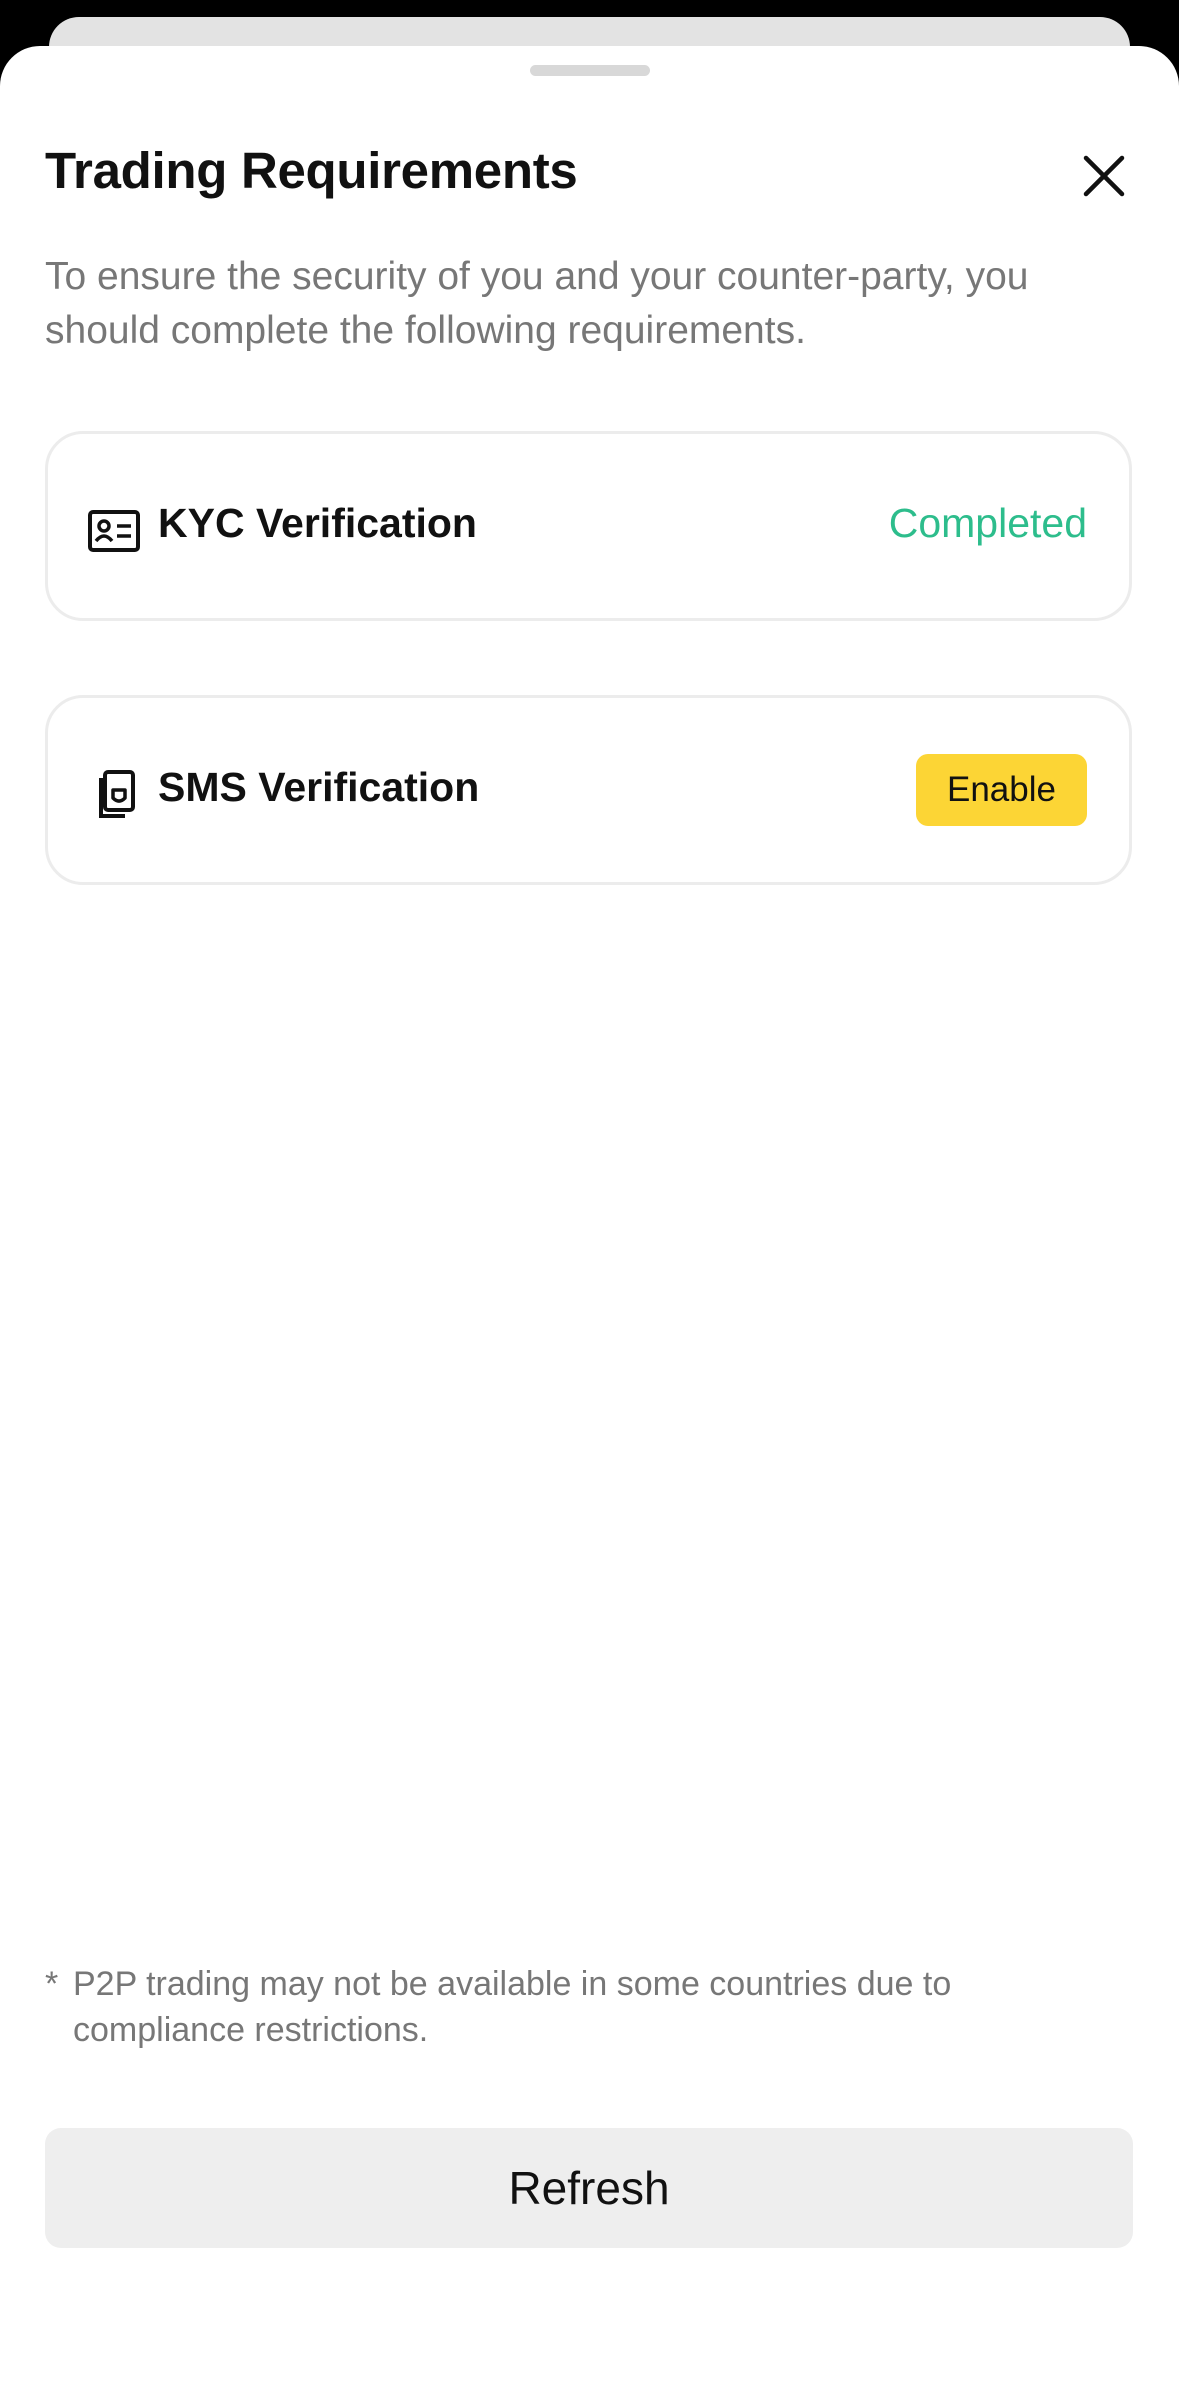 The image size is (1179, 2396). What do you see at coordinates (1001, 790) in the screenshot?
I see `enable-sms-button: Enable` at bounding box center [1001, 790].